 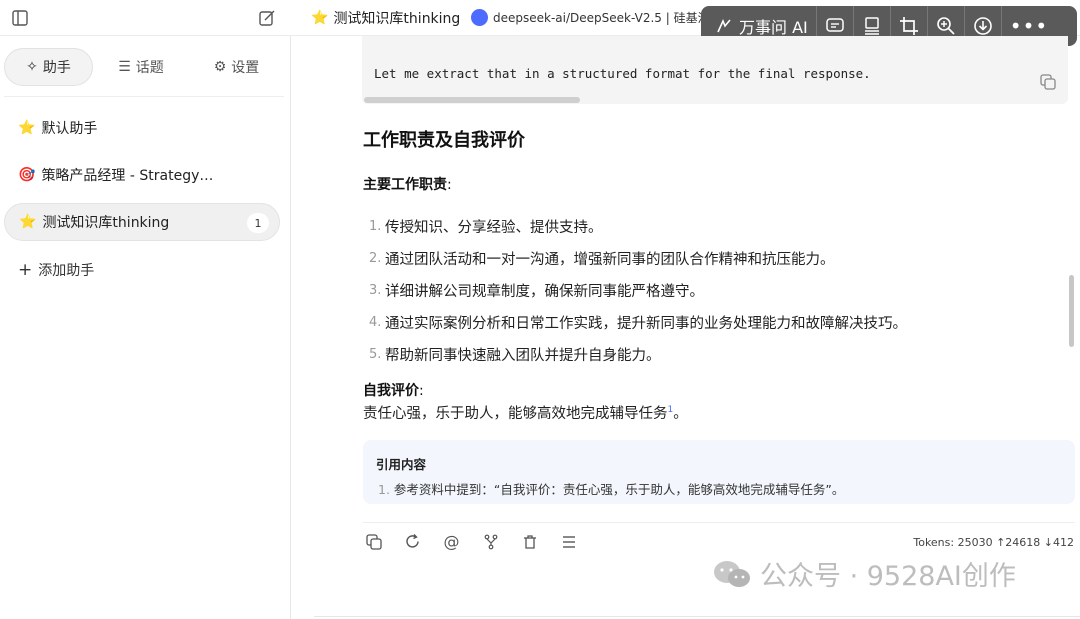 What do you see at coordinates (568, 541) in the screenshot?
I see `menu-icon` at bounding box center [568, 541].